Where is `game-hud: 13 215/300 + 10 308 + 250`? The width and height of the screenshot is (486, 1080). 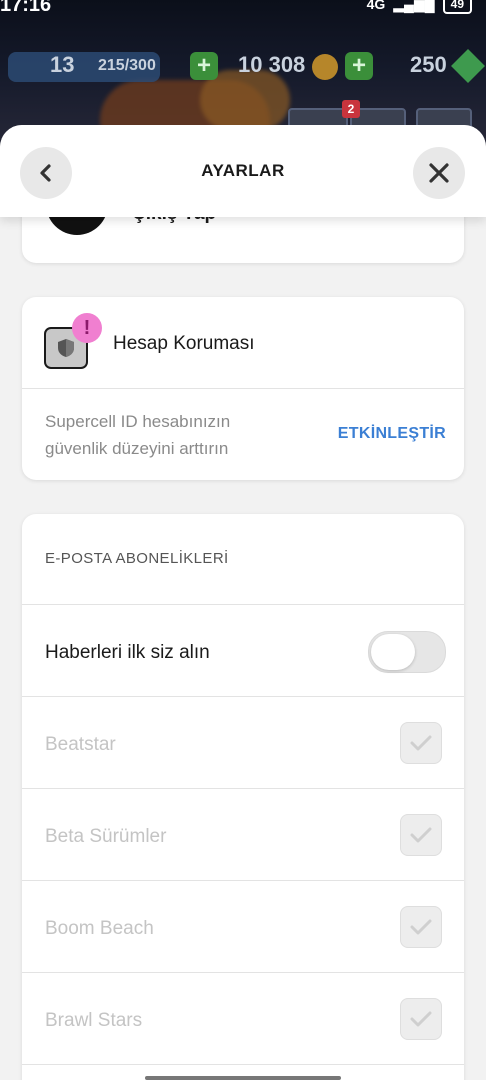 game-hud: 13 215/300 + 10 308 + 250 is located at coordinates (243, 68).